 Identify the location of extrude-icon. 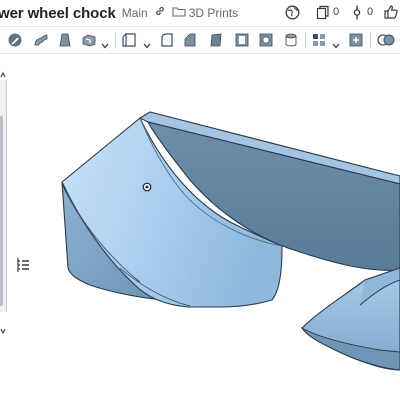
(89, 42).